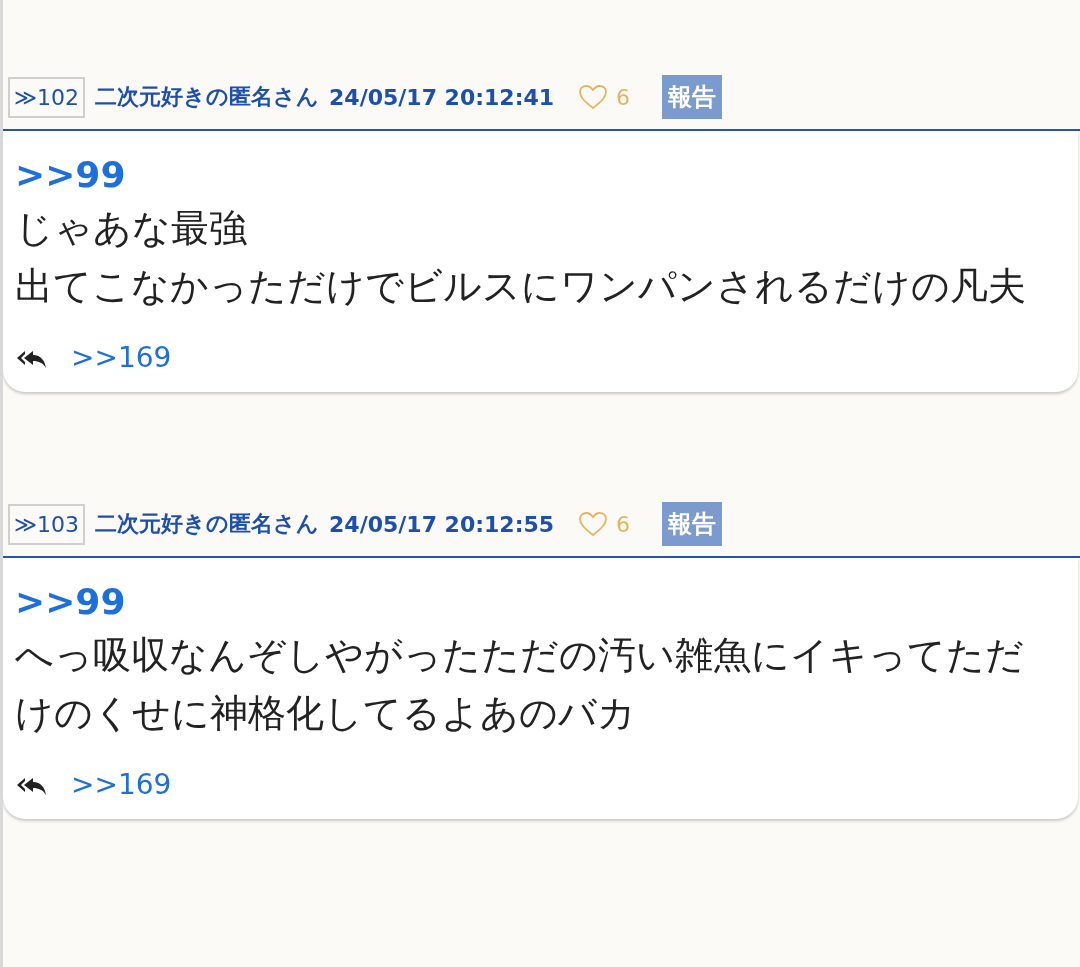 The height and width of the screenshot is (967, 1080). What do you see at coordinates (521, 286) in the screenshot?
I see `post-text: 出てこなかっただけでビルスにワンパンされるだけの凡夫` at bounding box center [521, 286].